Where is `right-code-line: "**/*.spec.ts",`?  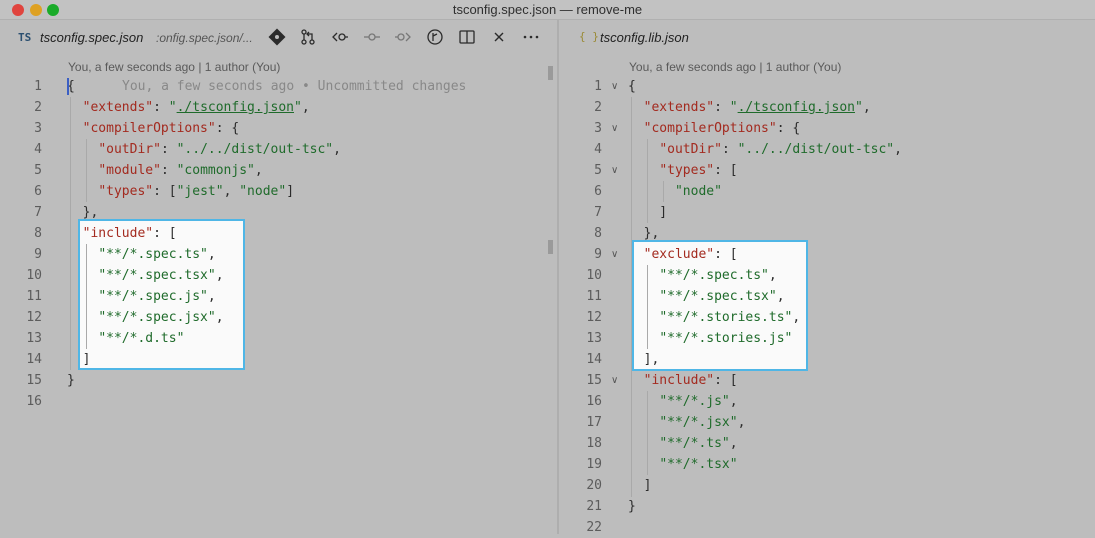 right-code-line: "**/*.spec.ts", is located at coordinates (702, 275).